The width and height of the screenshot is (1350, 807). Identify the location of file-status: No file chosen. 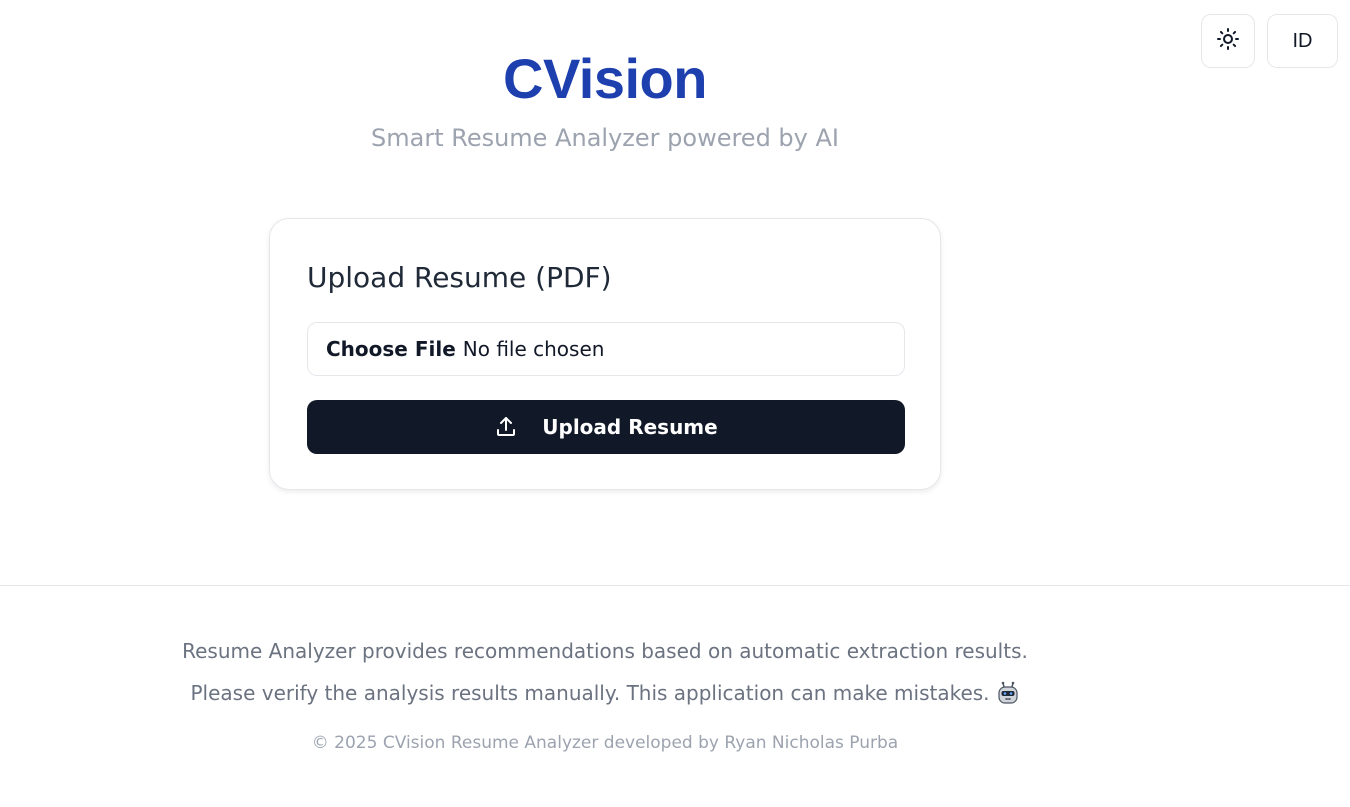
(533, 349).